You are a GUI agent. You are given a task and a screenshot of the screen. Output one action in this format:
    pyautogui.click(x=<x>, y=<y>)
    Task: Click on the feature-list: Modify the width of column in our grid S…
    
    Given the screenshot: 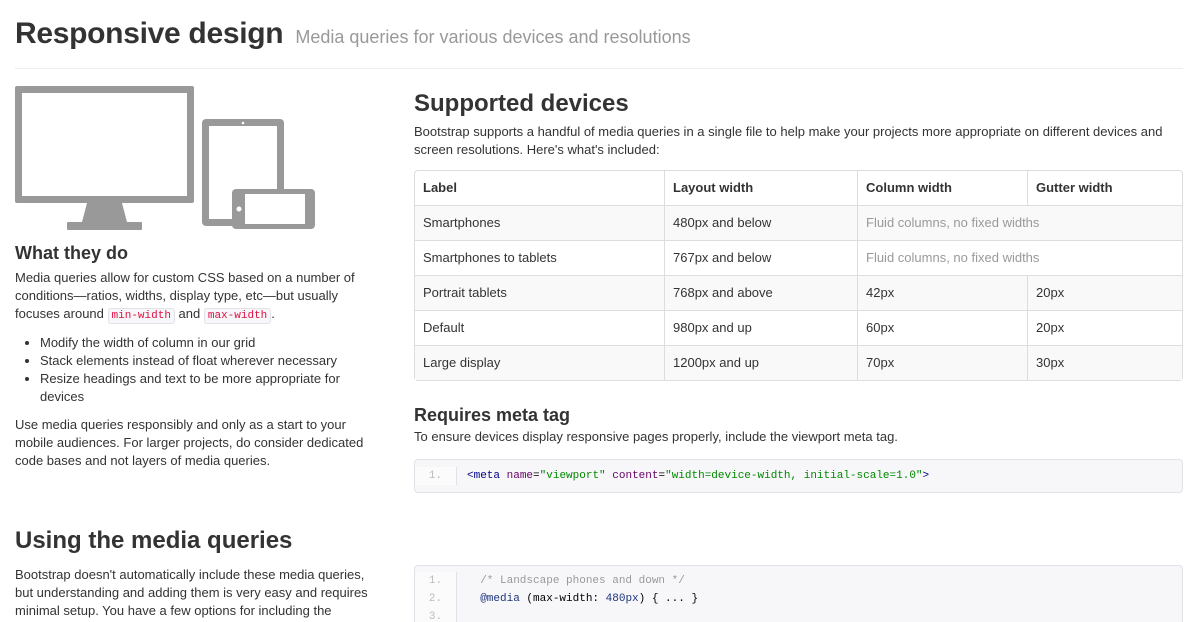 What is the action you would take?
    pyautogui.click(x=202, y=370)
    